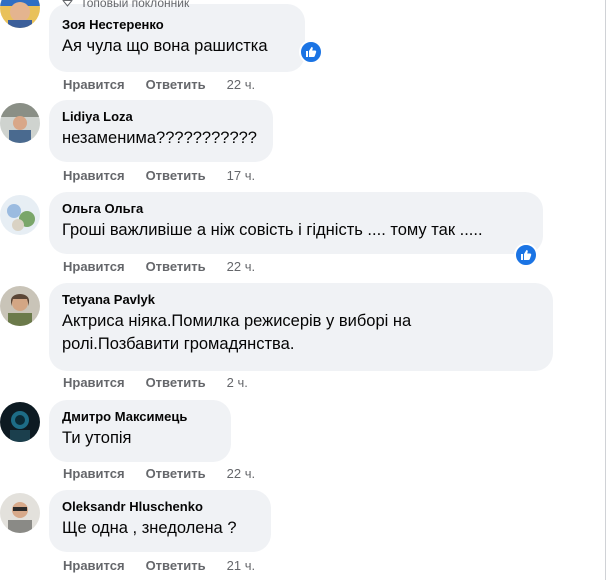 The height and width of the screenshot is (580, 606). I want to click on comment-author: Lidiya Loza, so click(161, 116).